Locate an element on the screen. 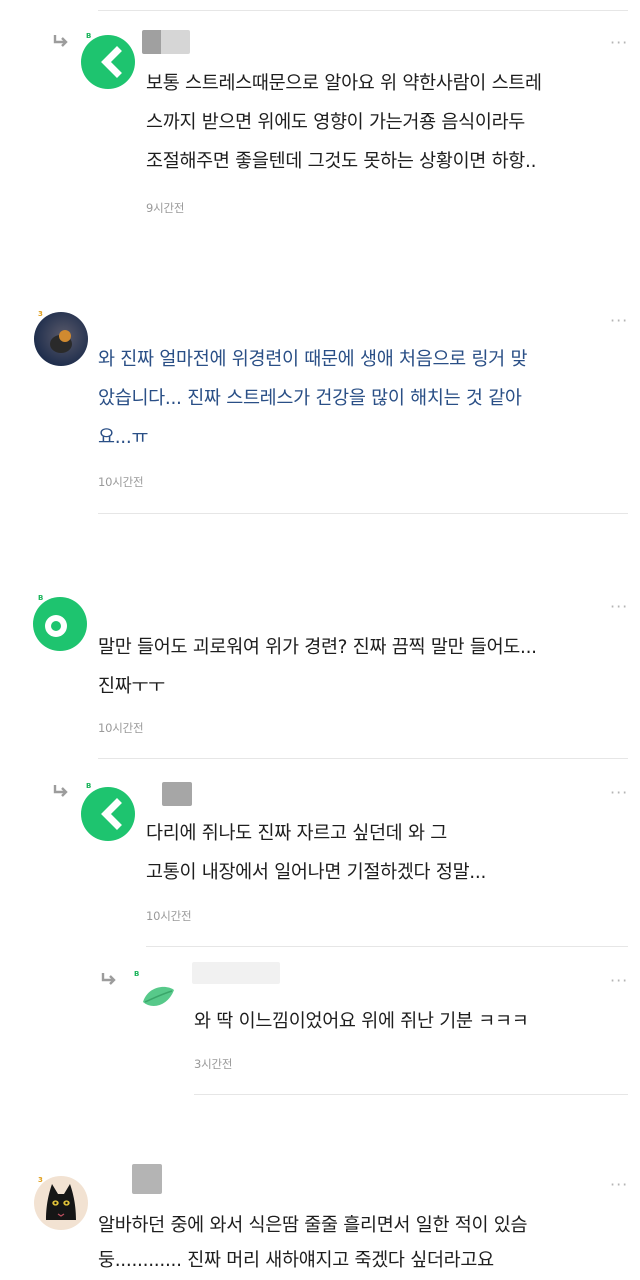  green-ring-avatar-icon is located at coordinates (60, 624).